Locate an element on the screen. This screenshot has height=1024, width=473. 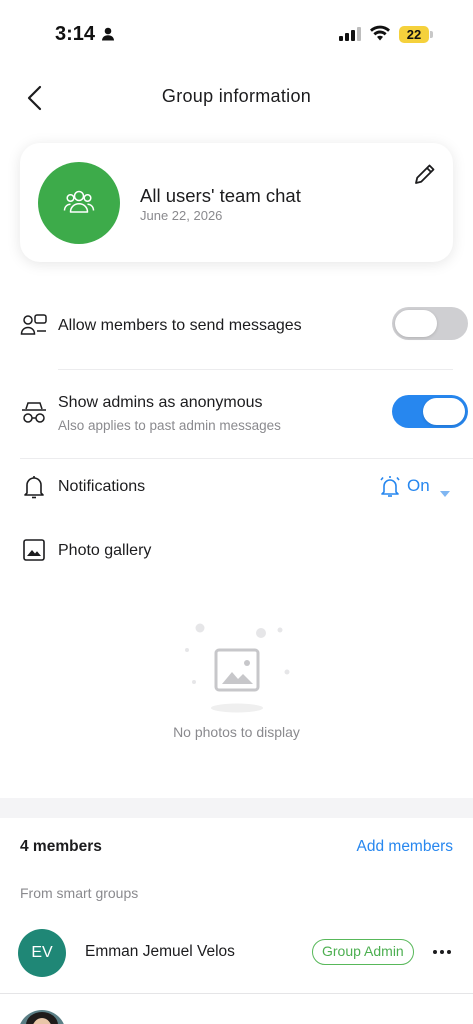
battery-level: 22 is located at coordinates (414, 34).